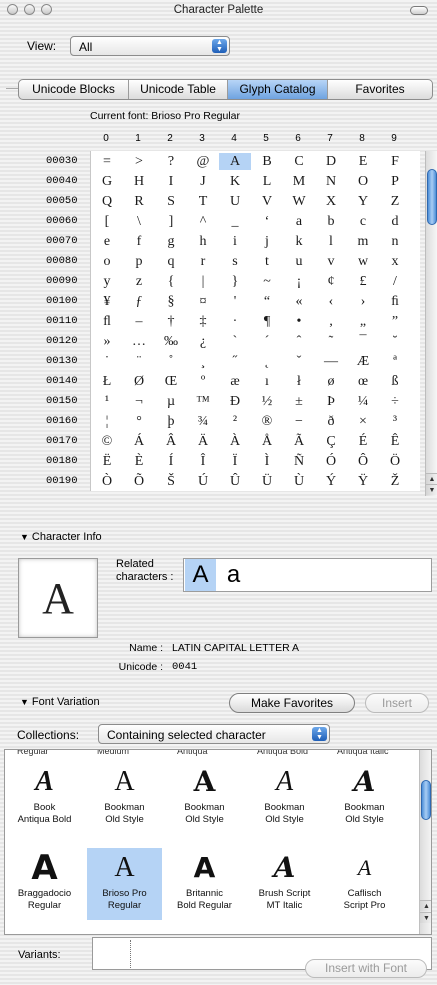 Image resolution: width=437 pixels, height=985 pixels. What do you see at coordinates (395, 281) in the screenshot?
I see `glyph-cell: /` at bounding box center [395, 281].